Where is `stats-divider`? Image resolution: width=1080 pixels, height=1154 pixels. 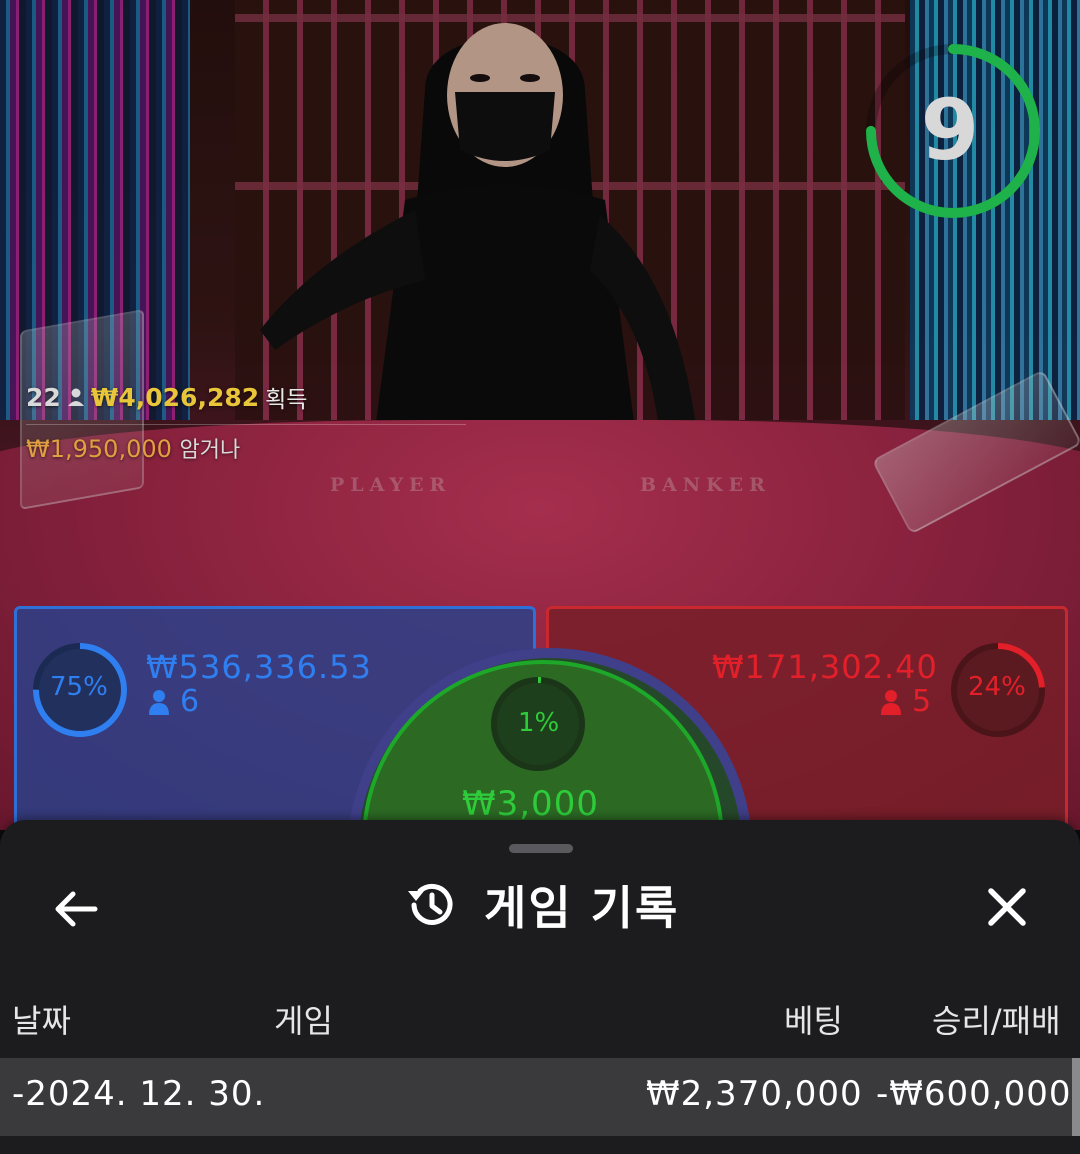 stats-divider is located at coordinates (246, 424).